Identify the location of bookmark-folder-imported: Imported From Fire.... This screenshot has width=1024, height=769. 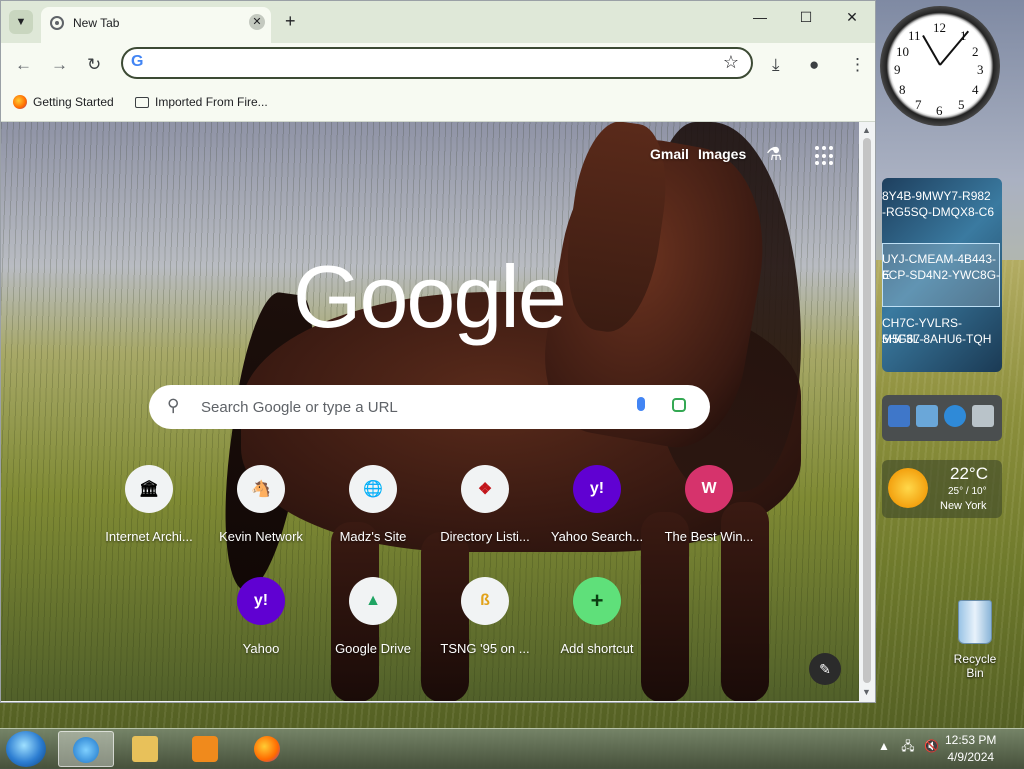
(201, 102).